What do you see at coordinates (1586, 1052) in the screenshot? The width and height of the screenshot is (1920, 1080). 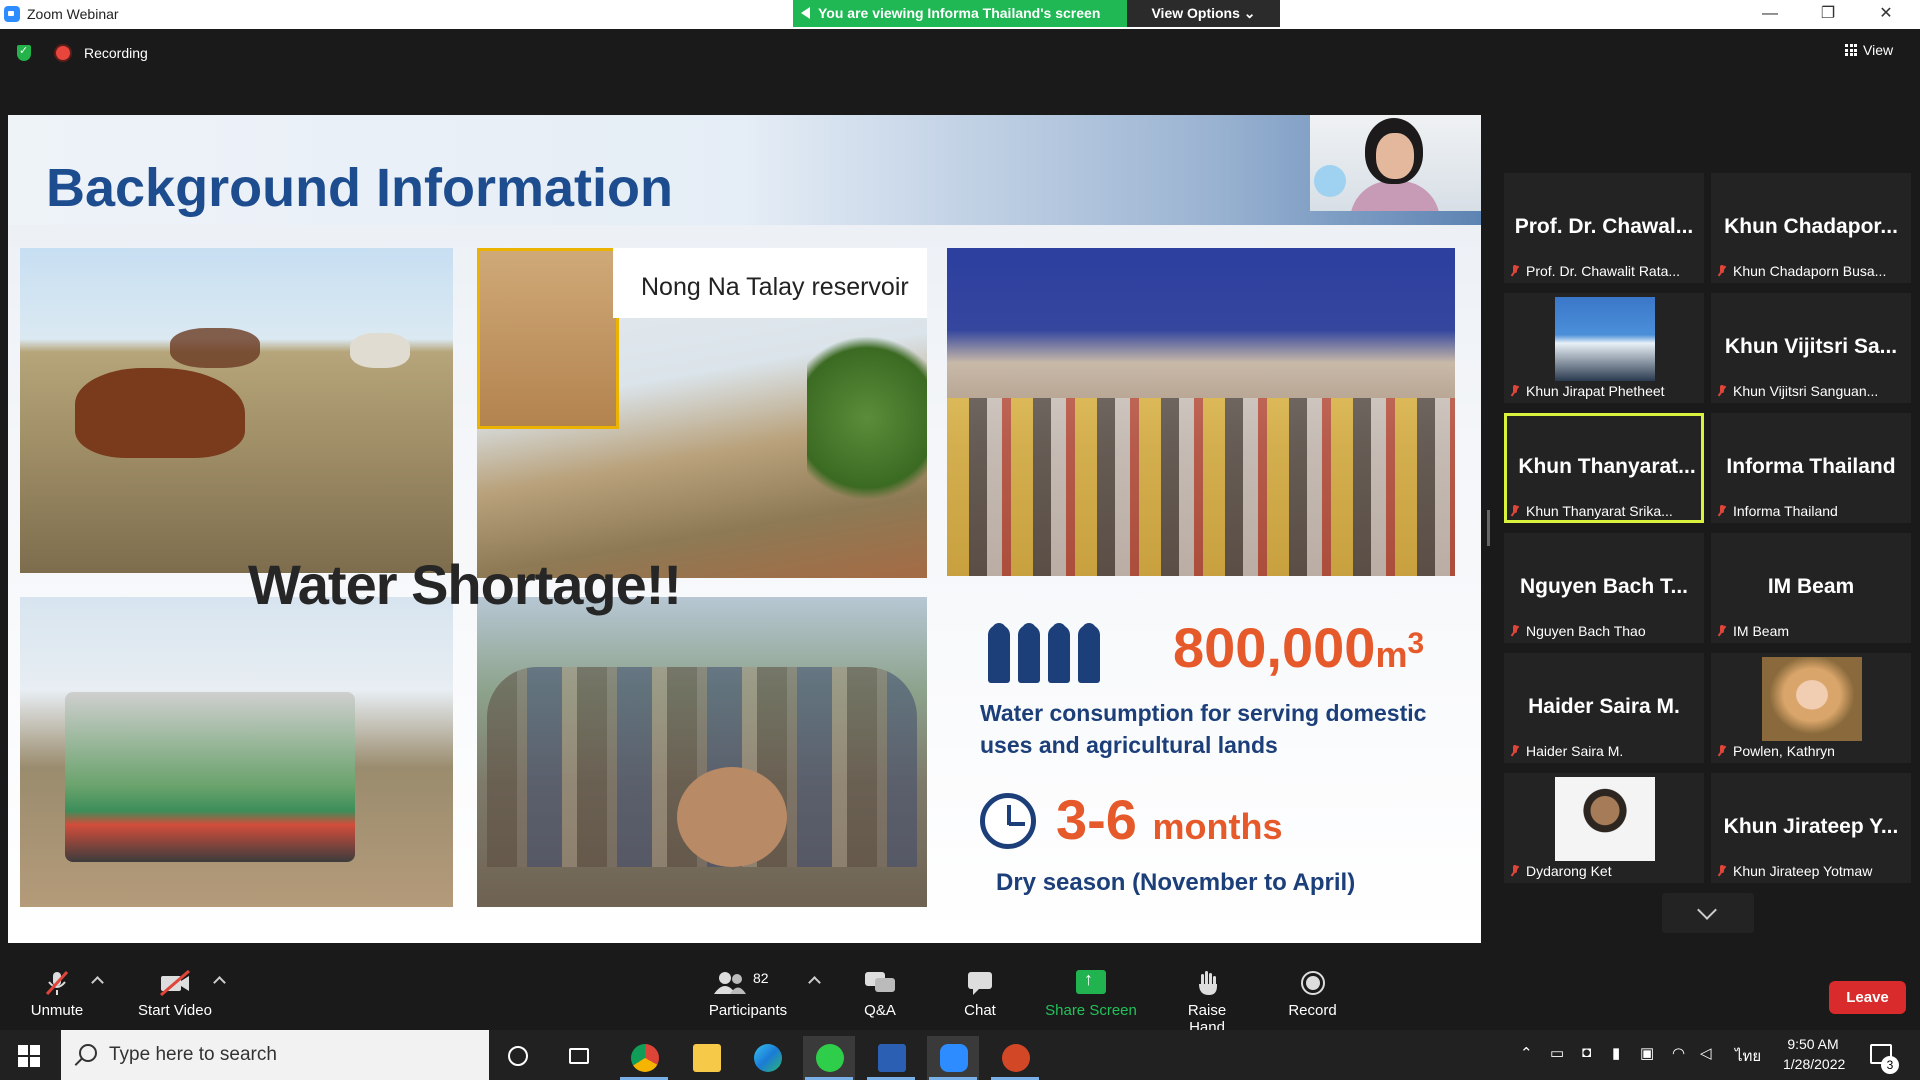 I see `webcam-icon: ◘` at bounding box center [1586, 1052].